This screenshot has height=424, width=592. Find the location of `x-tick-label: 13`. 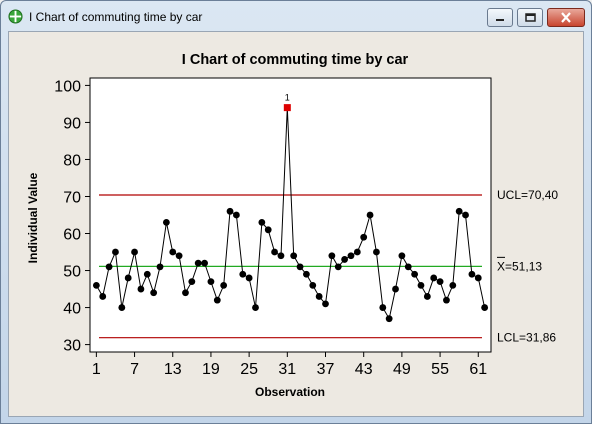

x-tick-label: 13 is located at coordinates (173, 369).